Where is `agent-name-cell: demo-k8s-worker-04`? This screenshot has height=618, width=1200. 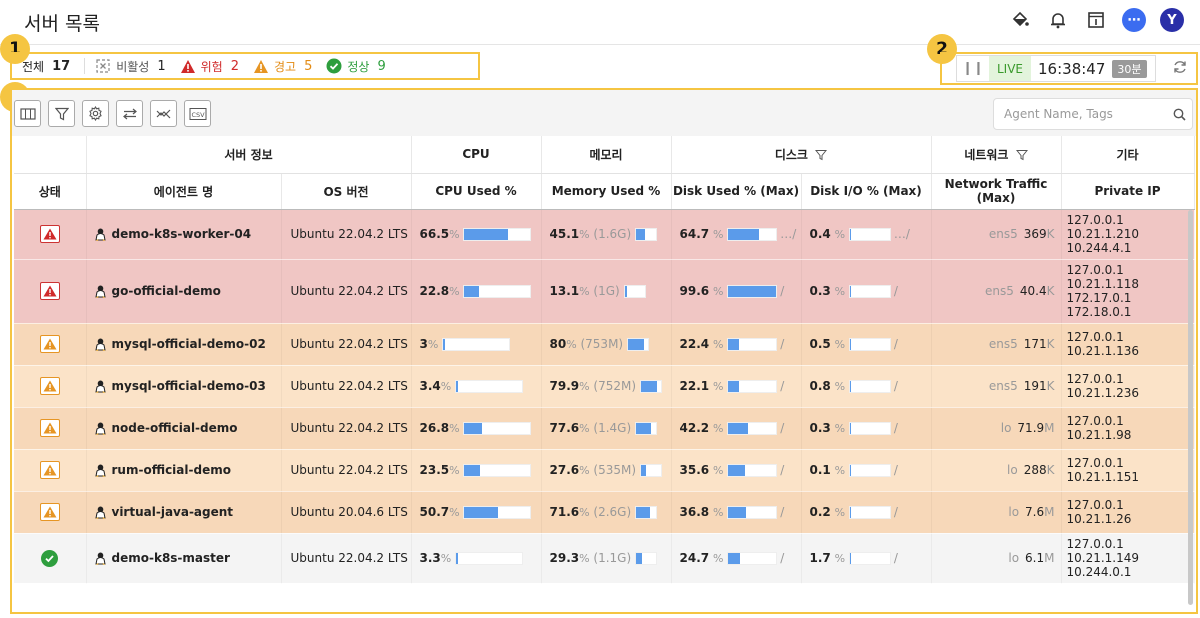 agent-name-cell: demo-k8s-worker-04 is located at coordinates (184, 234).